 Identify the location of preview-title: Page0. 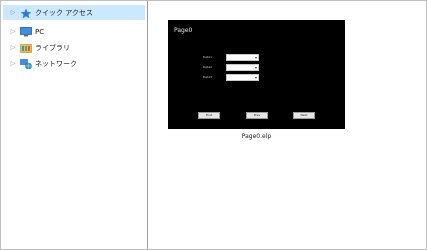
(183, 30).